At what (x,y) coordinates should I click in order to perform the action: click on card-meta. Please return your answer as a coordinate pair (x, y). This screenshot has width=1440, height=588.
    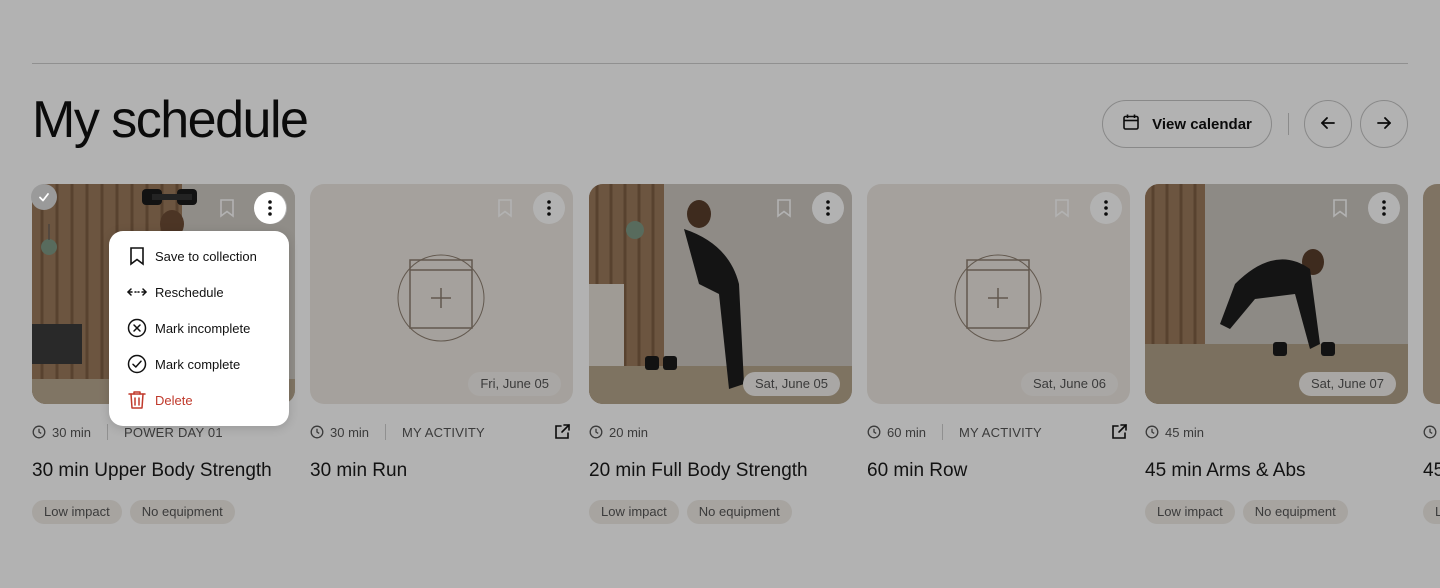
    Looking at the image, I should click on (1431, 432).